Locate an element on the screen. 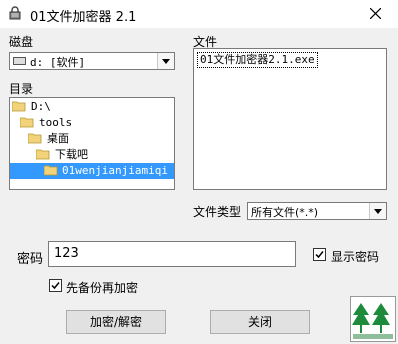 The image size is (398, 344). tree-logo-icon is located at coordinates (372, 321).